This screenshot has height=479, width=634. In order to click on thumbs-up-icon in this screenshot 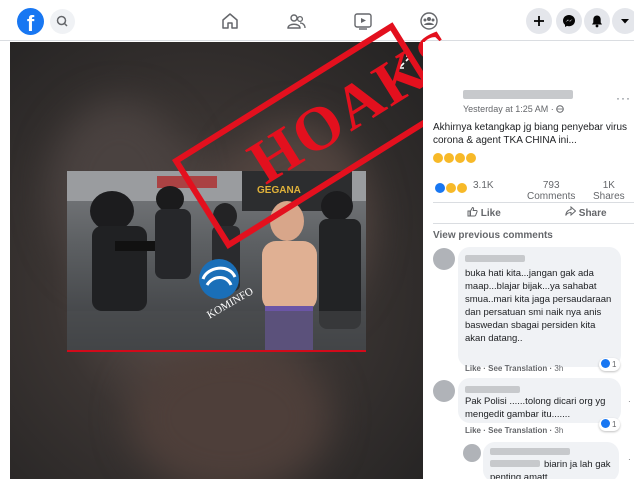, I will do `click(472, 211)`.